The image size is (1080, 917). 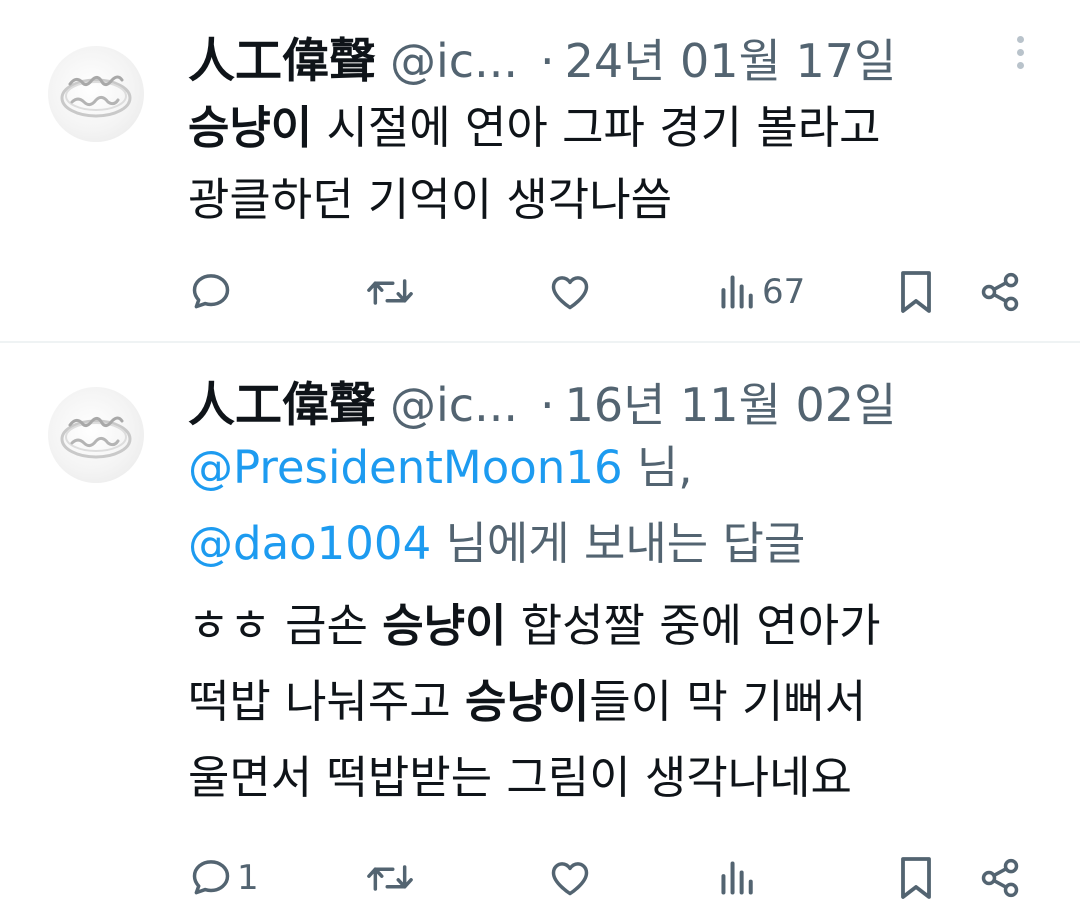 What do you see at coordinates (430, 199) in the screenshot?
I see `text-segment: 광클하던 기억이 생각나씀` at bounding box center [430, 199].